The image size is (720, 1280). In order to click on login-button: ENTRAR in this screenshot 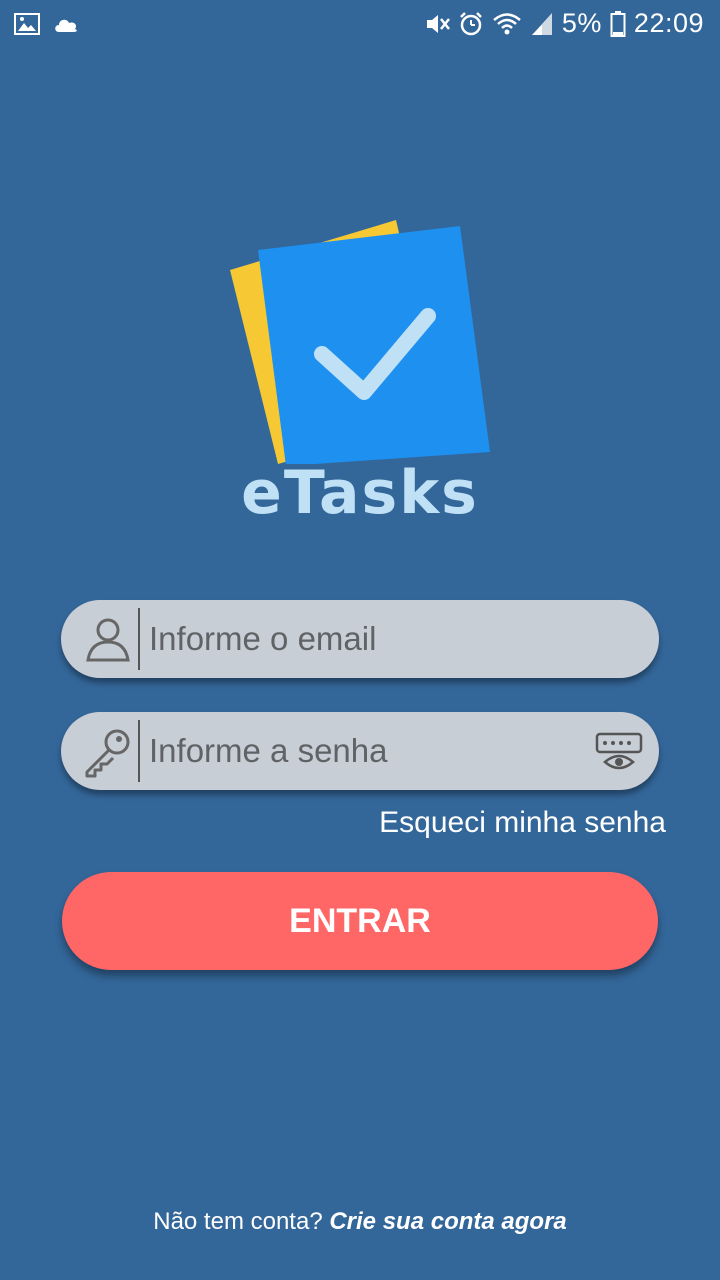, I will do `click(360, 921)`.